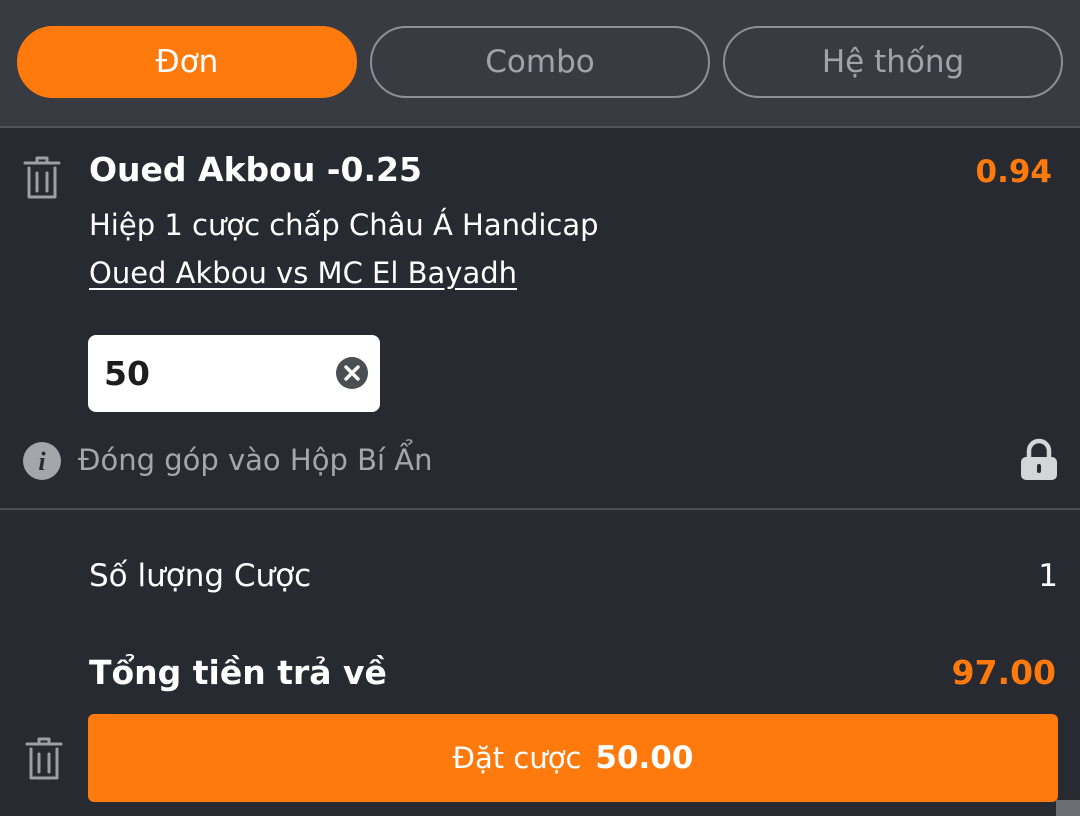  I want to click on tab-combo: Combo, so click(540, 62).